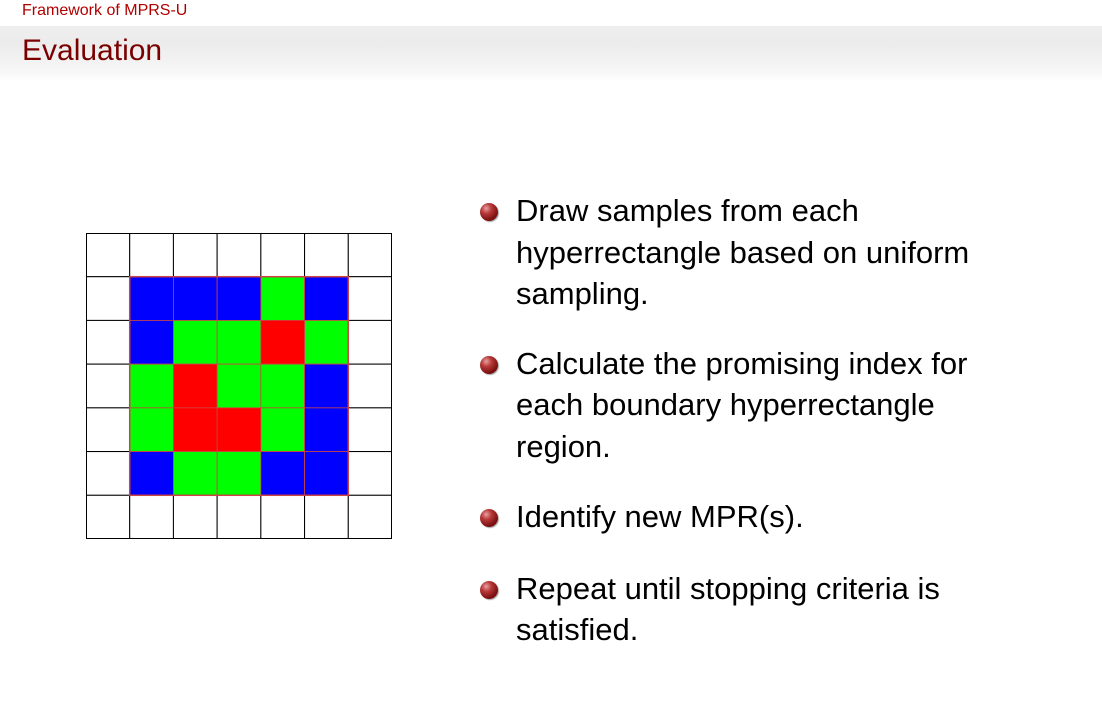  What do you see at coordinates (687, 210) in the screenshot?
I see `bullet-line: Draw samples from each` at bounding box center [687, 210].